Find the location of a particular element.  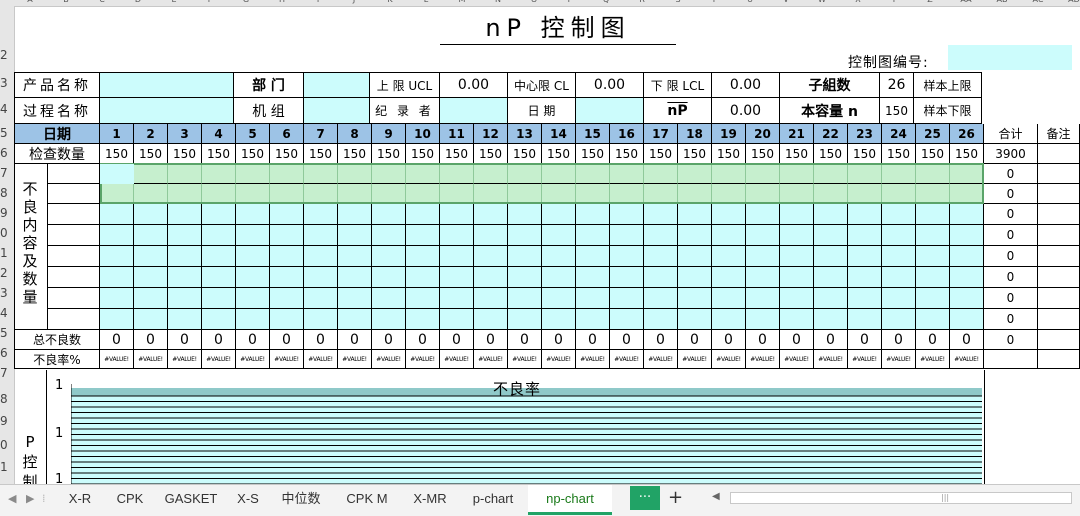

more-sheets-icon: ··· is located at coordinates (645, 498).